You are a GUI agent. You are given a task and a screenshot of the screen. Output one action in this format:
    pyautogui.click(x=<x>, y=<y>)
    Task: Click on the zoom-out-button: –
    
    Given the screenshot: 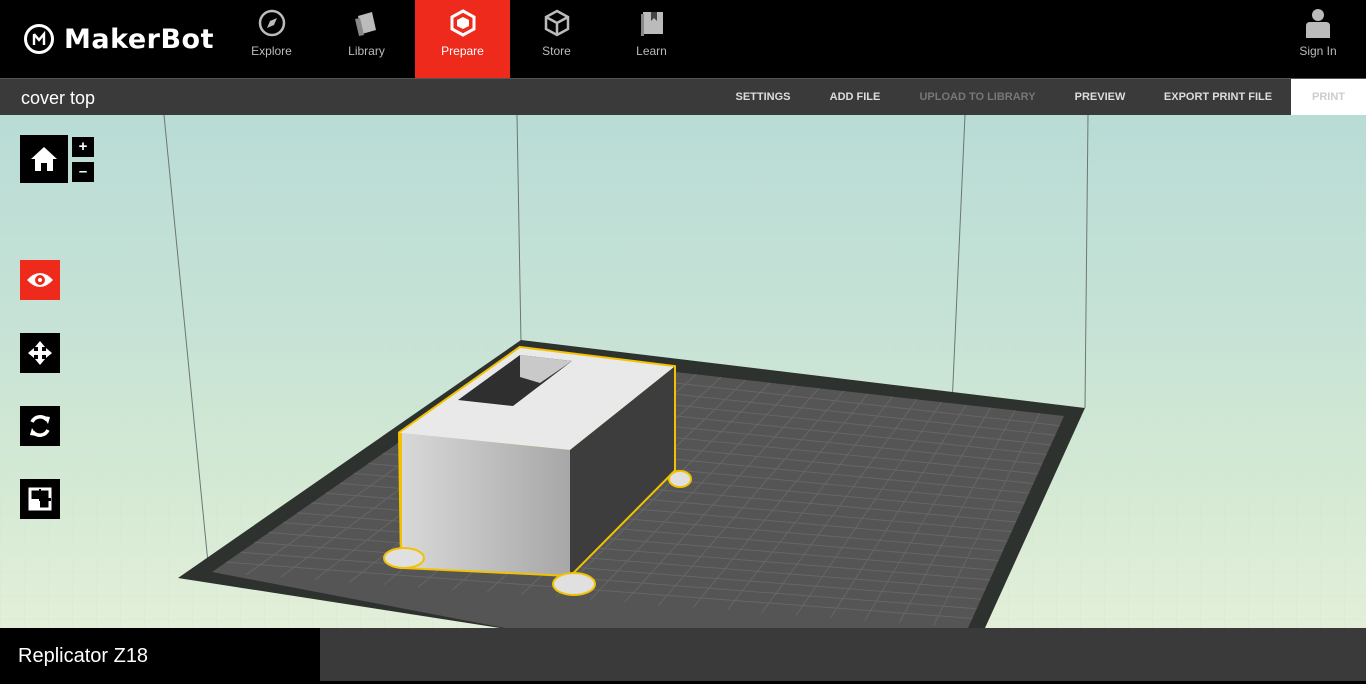 What is the action you would take?
    pyautogui.click(x=83, y=172)
    